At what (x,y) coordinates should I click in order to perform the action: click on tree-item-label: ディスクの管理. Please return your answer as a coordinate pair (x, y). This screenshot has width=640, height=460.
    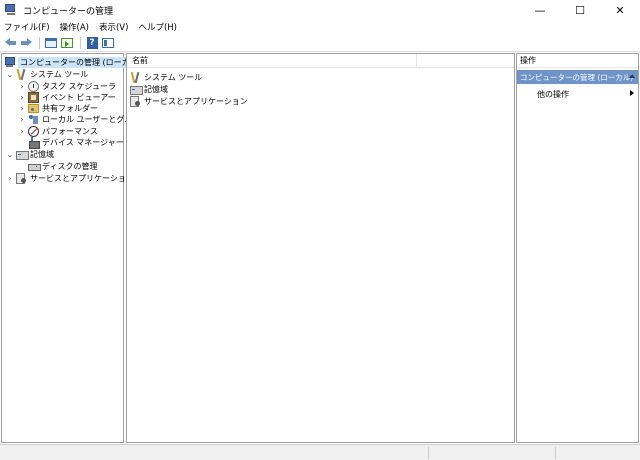
    Looking at the image, I should click on (70, 166).